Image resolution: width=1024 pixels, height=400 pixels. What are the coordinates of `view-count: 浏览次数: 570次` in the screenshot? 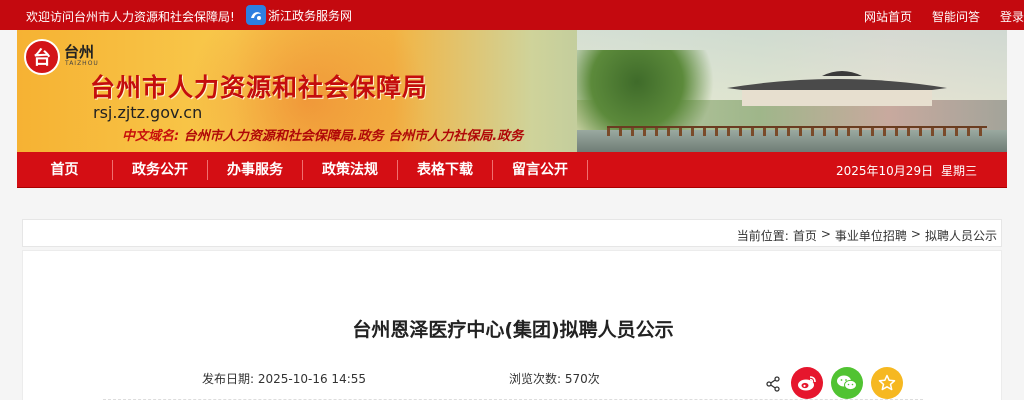 It's located at (554, 378).